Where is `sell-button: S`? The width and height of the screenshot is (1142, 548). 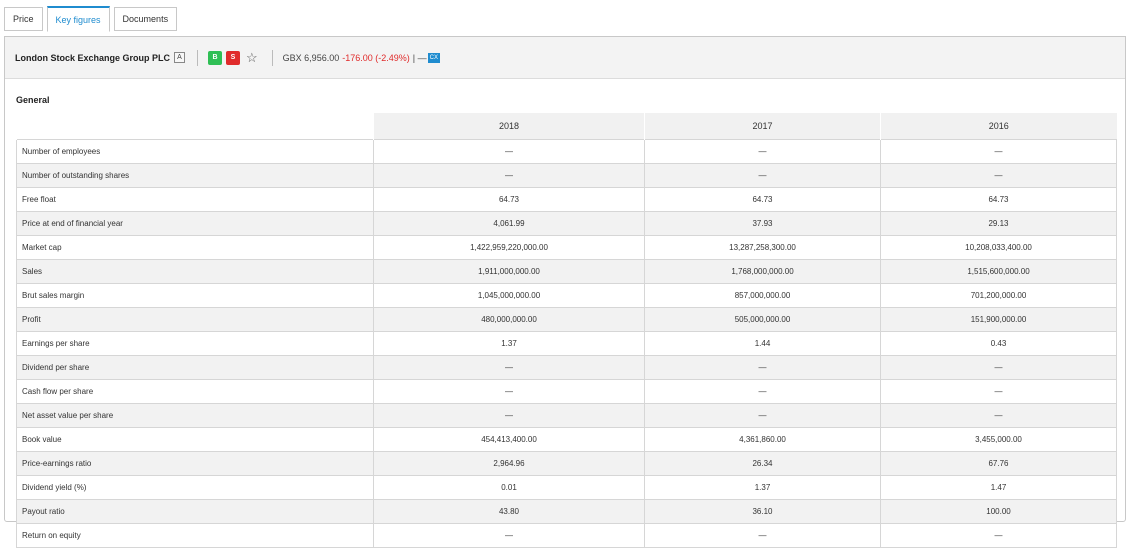
sell-button: S is located at coordinates (233, 57).